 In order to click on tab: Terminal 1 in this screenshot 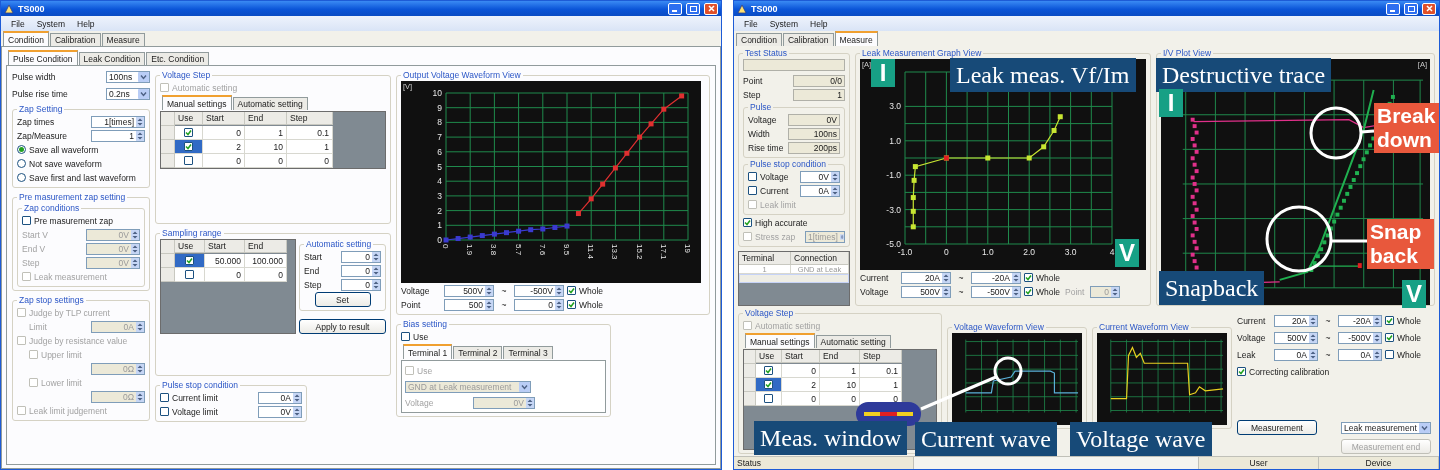, I will do `click(428, 351)`.